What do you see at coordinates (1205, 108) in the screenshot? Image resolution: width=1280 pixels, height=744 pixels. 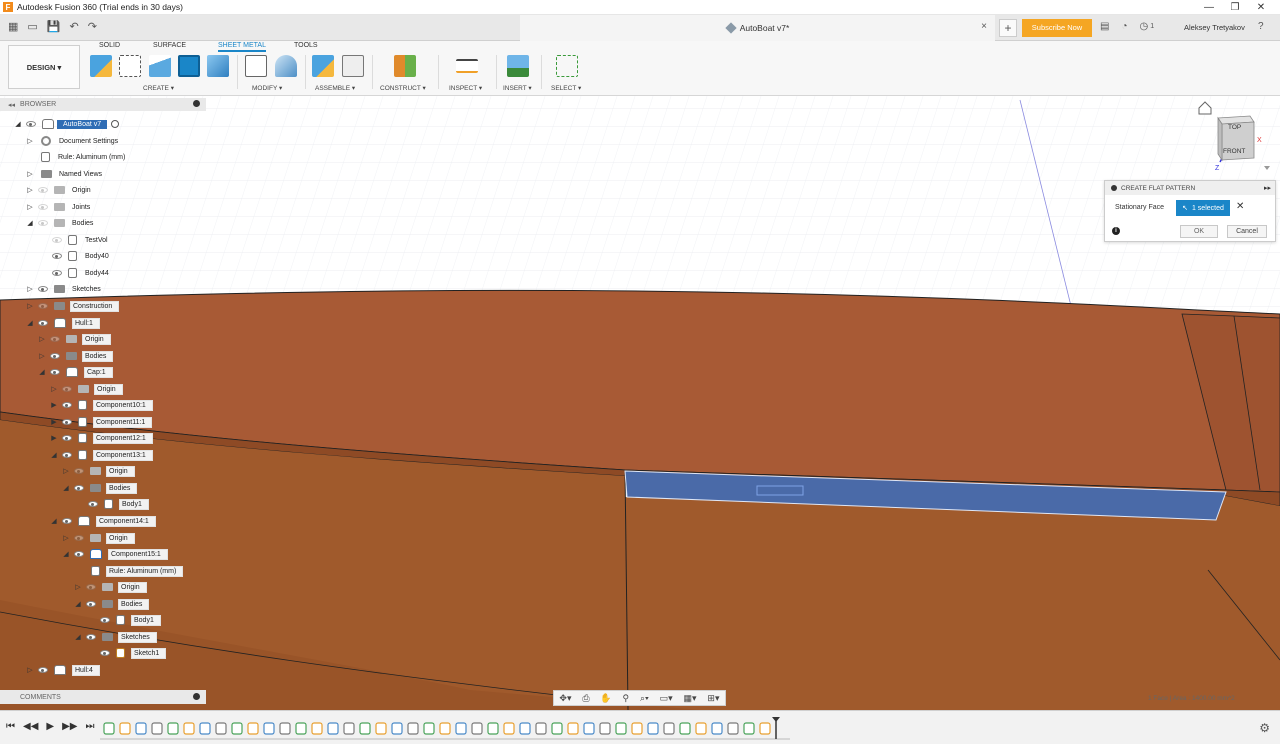 I see `home-view-icon` at bounding box center [1205, 108].